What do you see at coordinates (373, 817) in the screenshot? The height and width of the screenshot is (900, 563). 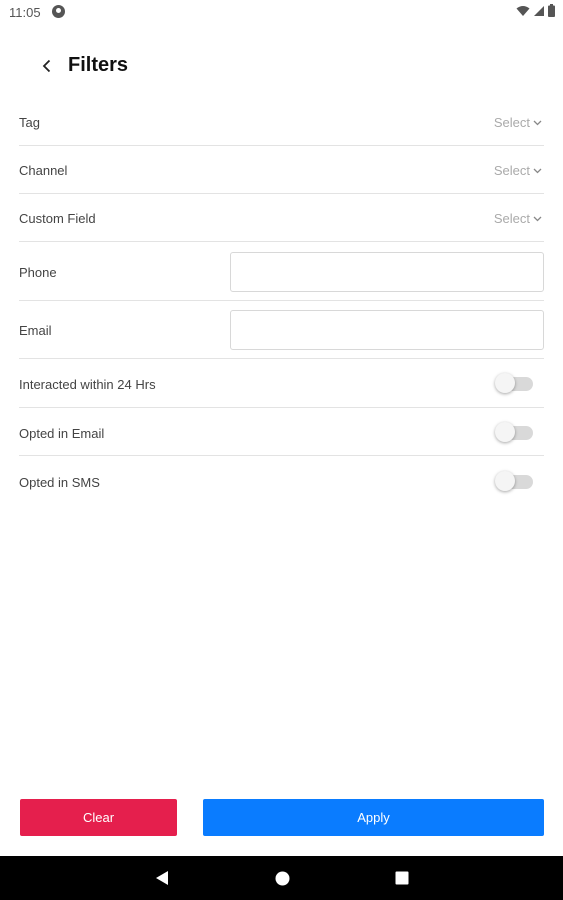 I see `apply-button: Apply` at bounding box center [373, 817].